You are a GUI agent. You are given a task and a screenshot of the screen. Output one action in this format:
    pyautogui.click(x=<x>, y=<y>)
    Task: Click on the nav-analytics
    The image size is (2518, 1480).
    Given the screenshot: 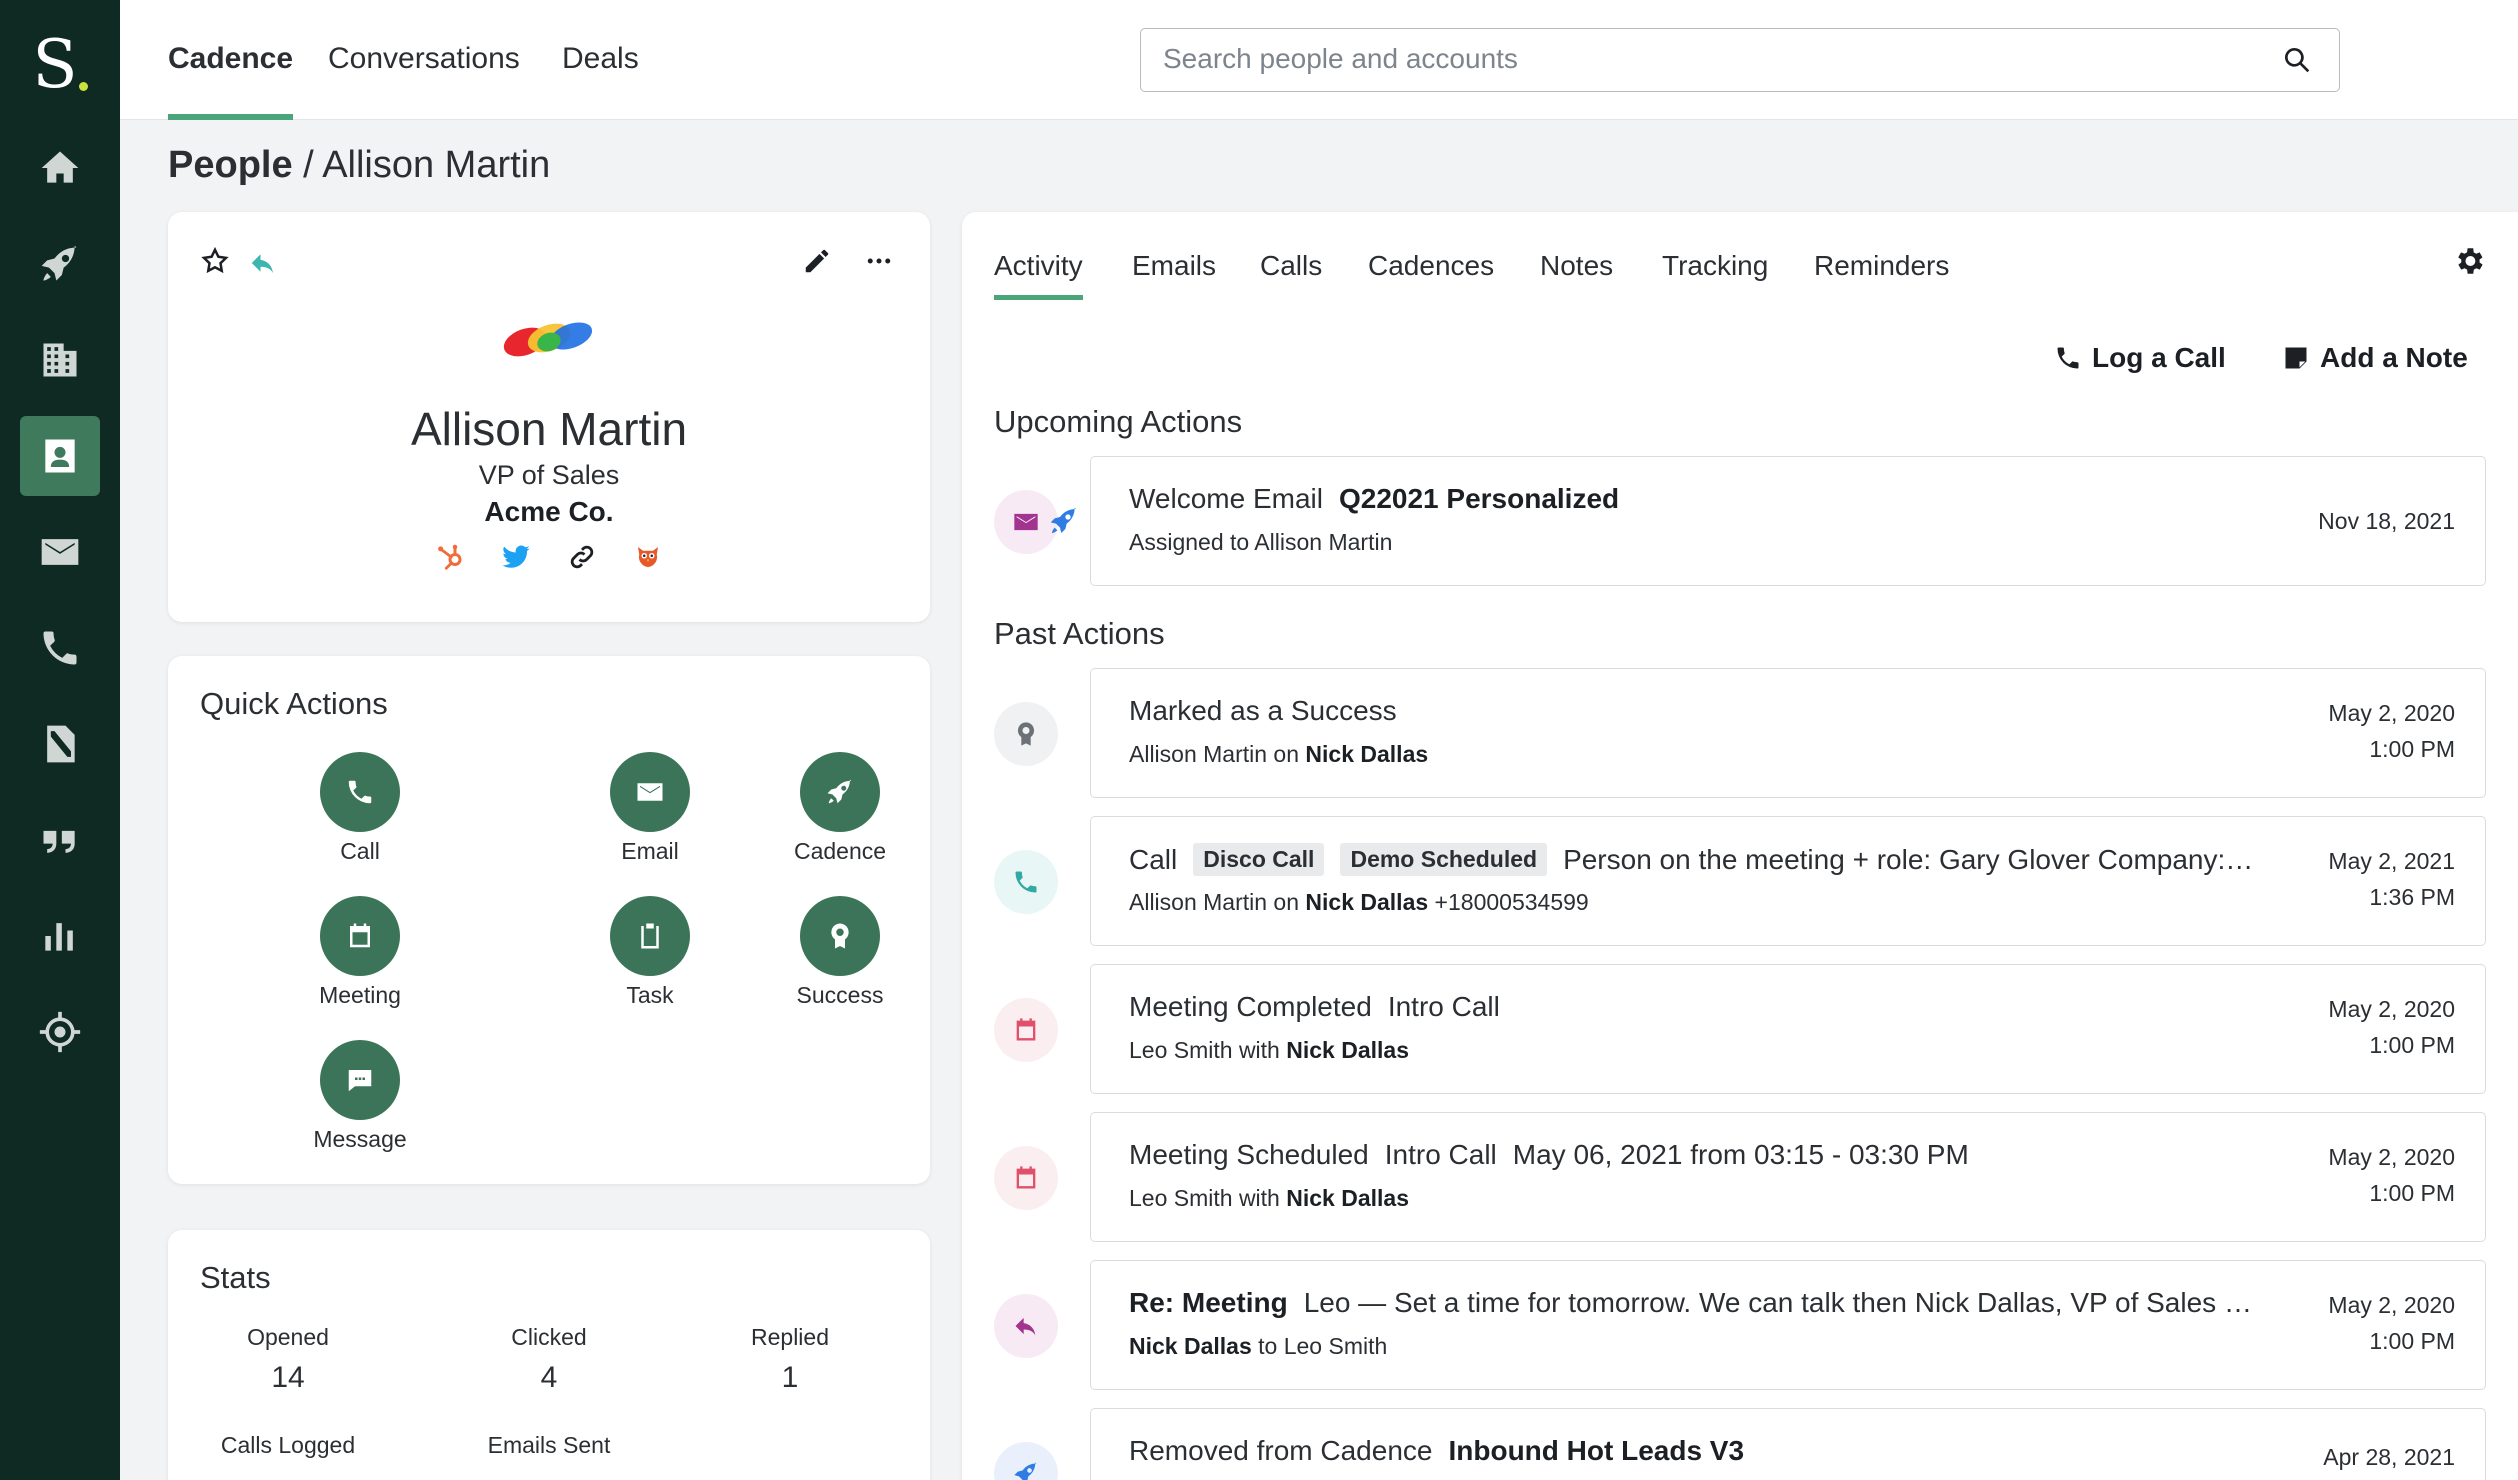 What is the action you would take?
    pyautogui.click(x=60, y=936)
    